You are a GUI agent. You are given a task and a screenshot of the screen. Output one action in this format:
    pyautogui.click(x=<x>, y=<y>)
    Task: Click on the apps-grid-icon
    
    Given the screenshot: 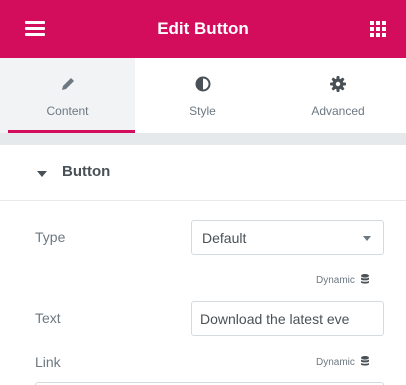 What is the action you would take?
    pyautogui.click(x=378, y=29)
    